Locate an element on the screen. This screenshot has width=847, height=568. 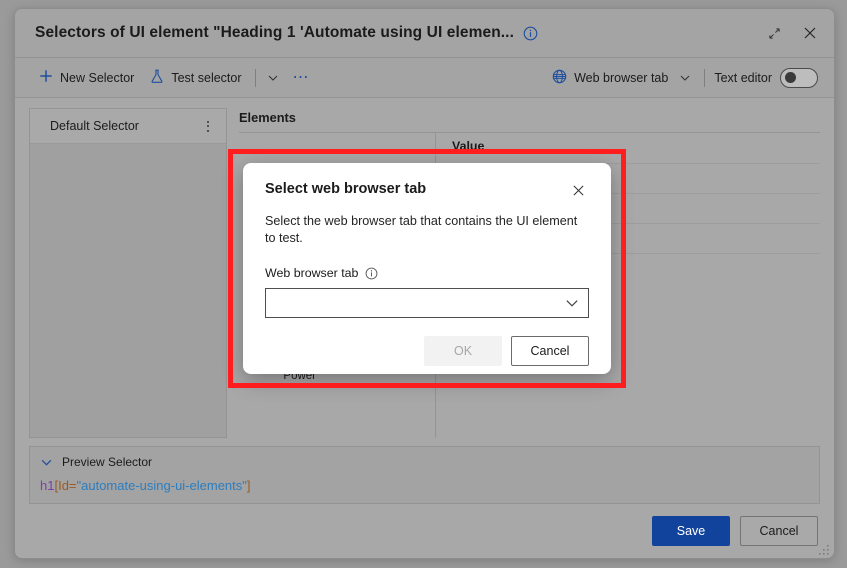
window-footer: Save Cancel is located at coordinates (424, 531).